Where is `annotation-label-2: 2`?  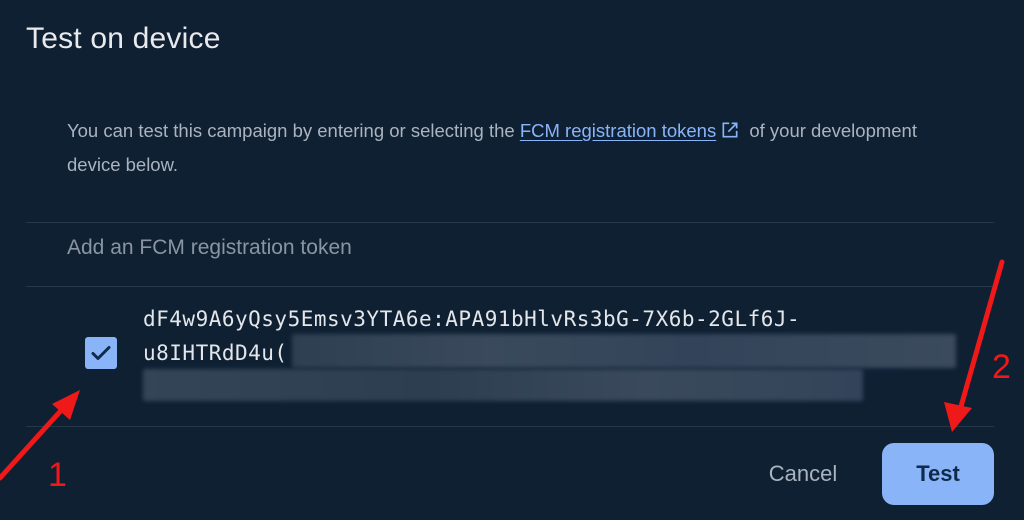
annotation-label-2: 2 is located at coordinates (1001, 367).